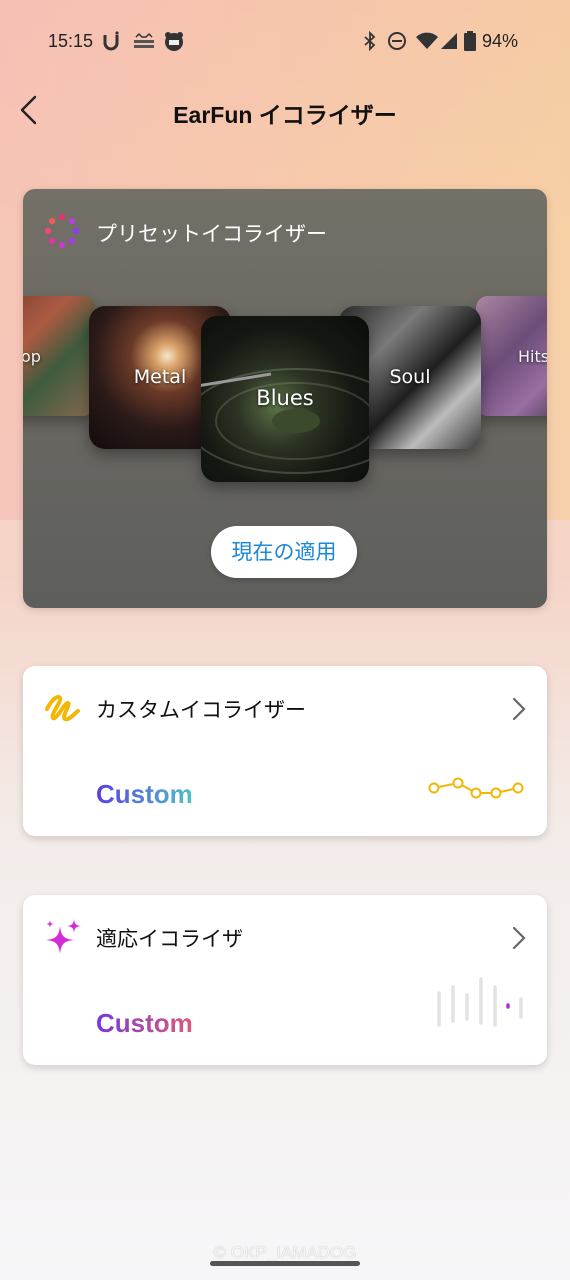 The image size is (570, 1280). What do you see at coordinates (285, 1252) in the screenshot?
I see `watermark: © OKP_IAMADOG` at bounding box center [285, 1252].